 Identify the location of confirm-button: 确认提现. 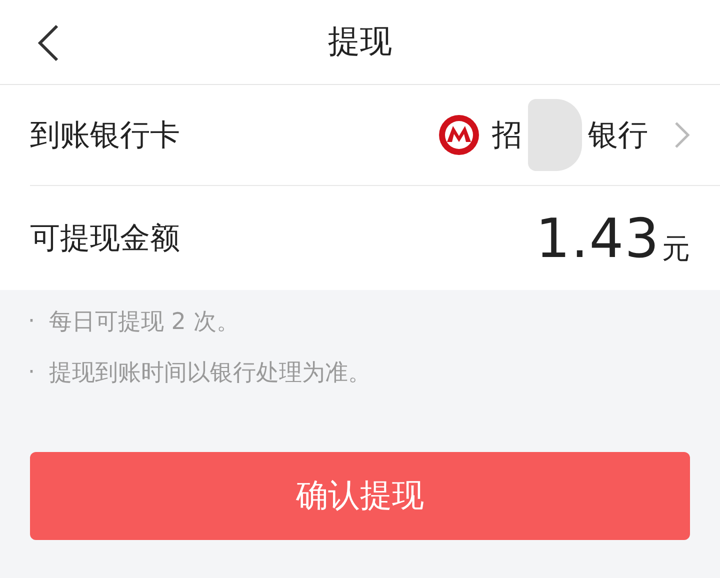
(360, 496).